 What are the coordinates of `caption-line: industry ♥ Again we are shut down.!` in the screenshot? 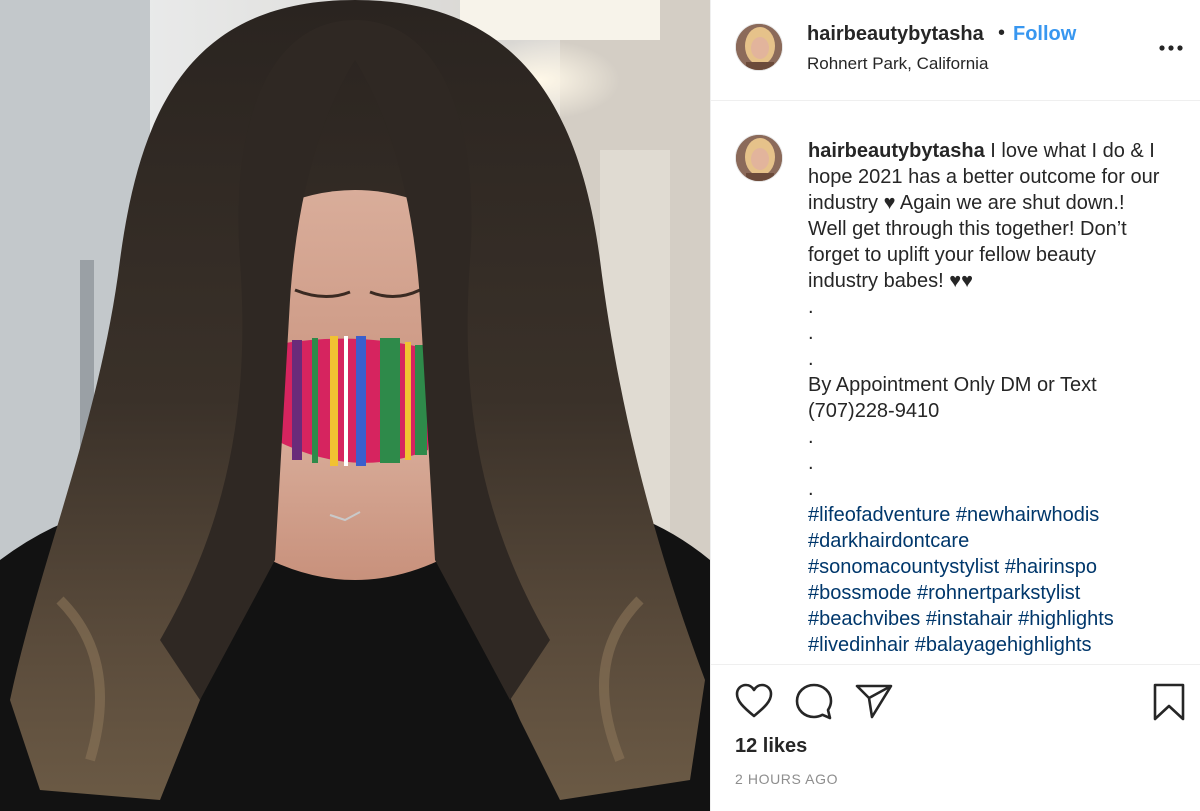 It's located at (966, 203).